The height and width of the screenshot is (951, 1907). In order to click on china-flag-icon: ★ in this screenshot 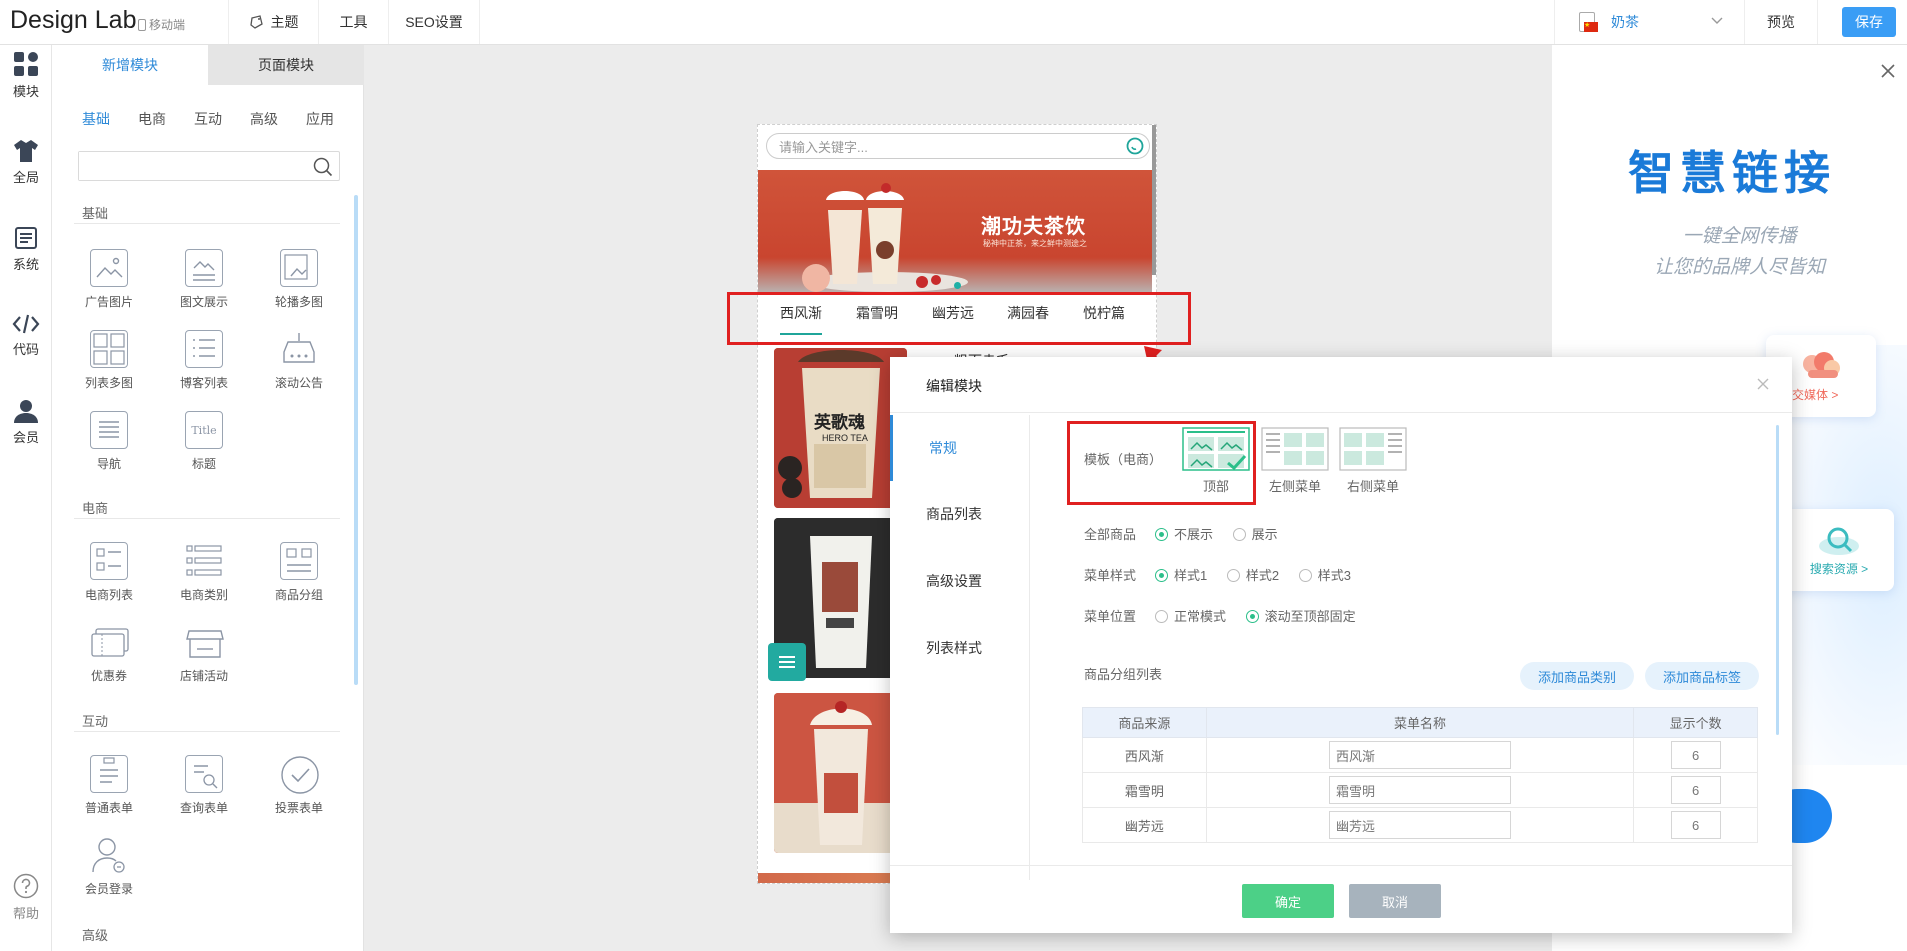, I will do `click(1591, 27)`.